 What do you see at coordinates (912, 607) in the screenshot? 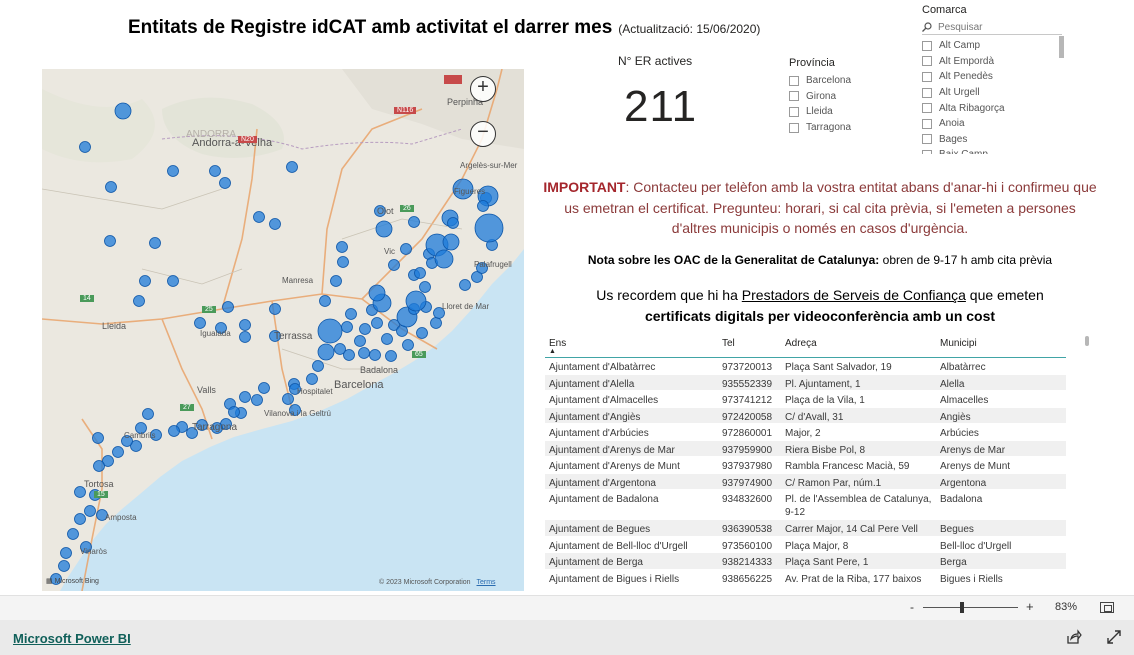
I see `zoom-out-button: -` at bounding box center [912, 607].